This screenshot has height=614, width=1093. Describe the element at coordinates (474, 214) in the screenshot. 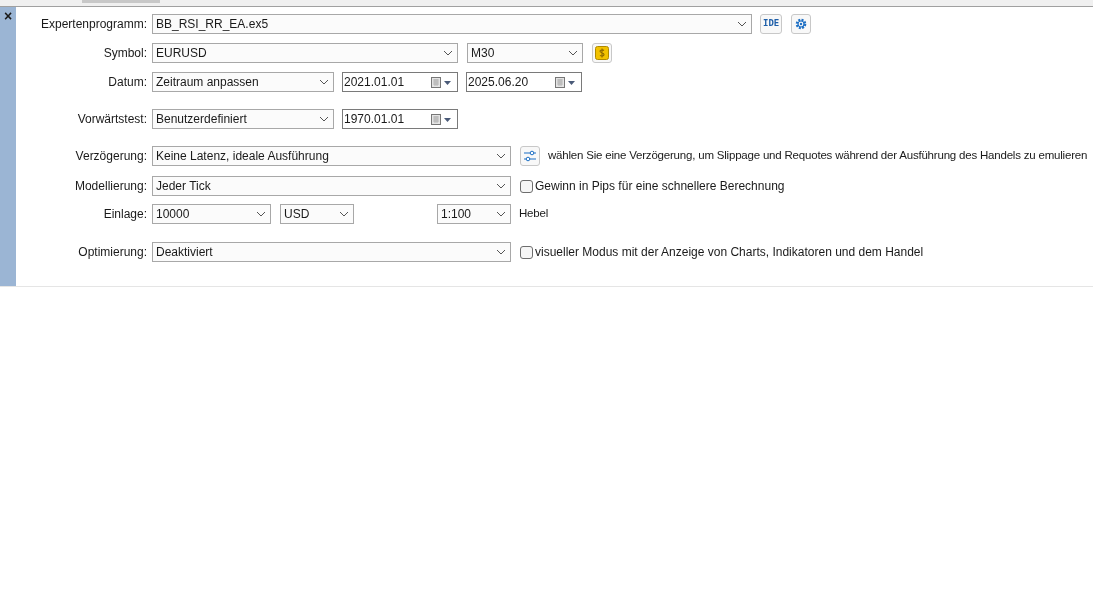

I see `dropdown-field: 1:100` at that location.